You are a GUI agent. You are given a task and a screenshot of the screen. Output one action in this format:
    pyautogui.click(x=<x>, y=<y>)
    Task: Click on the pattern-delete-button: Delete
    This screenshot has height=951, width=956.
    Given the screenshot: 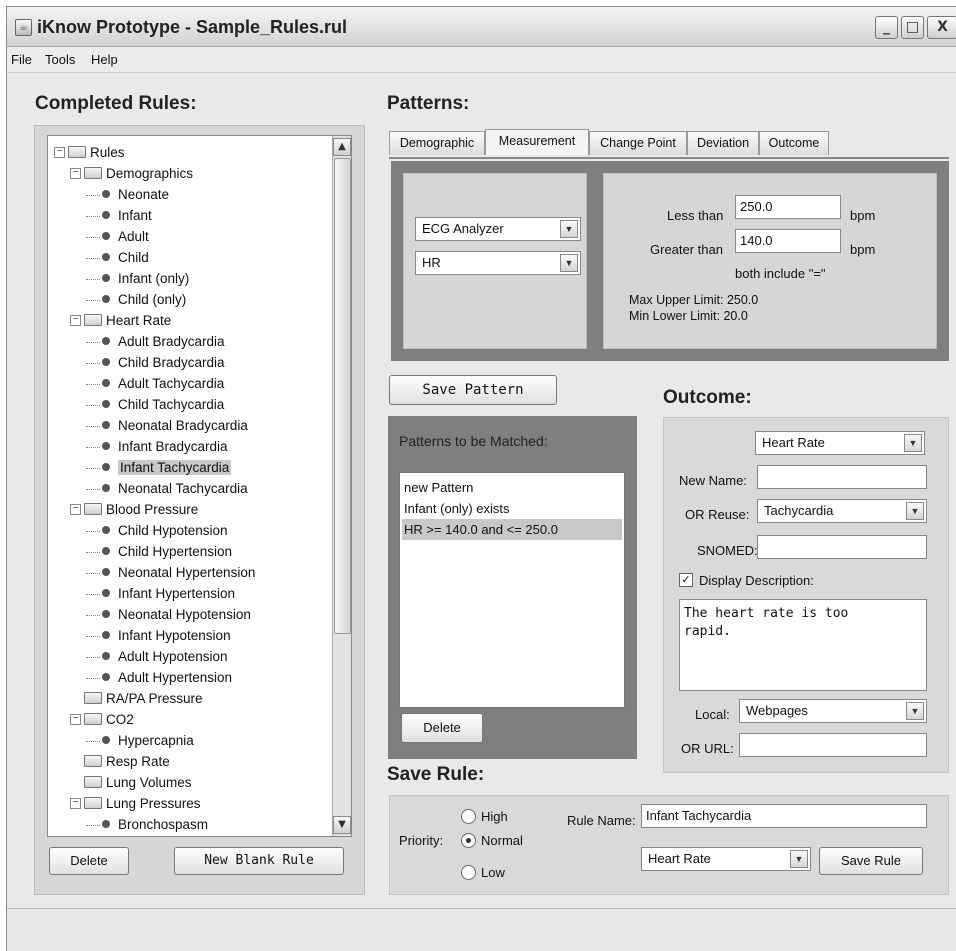 What is the action you would take?
    pyautogui.click(x=442, y=728)
    